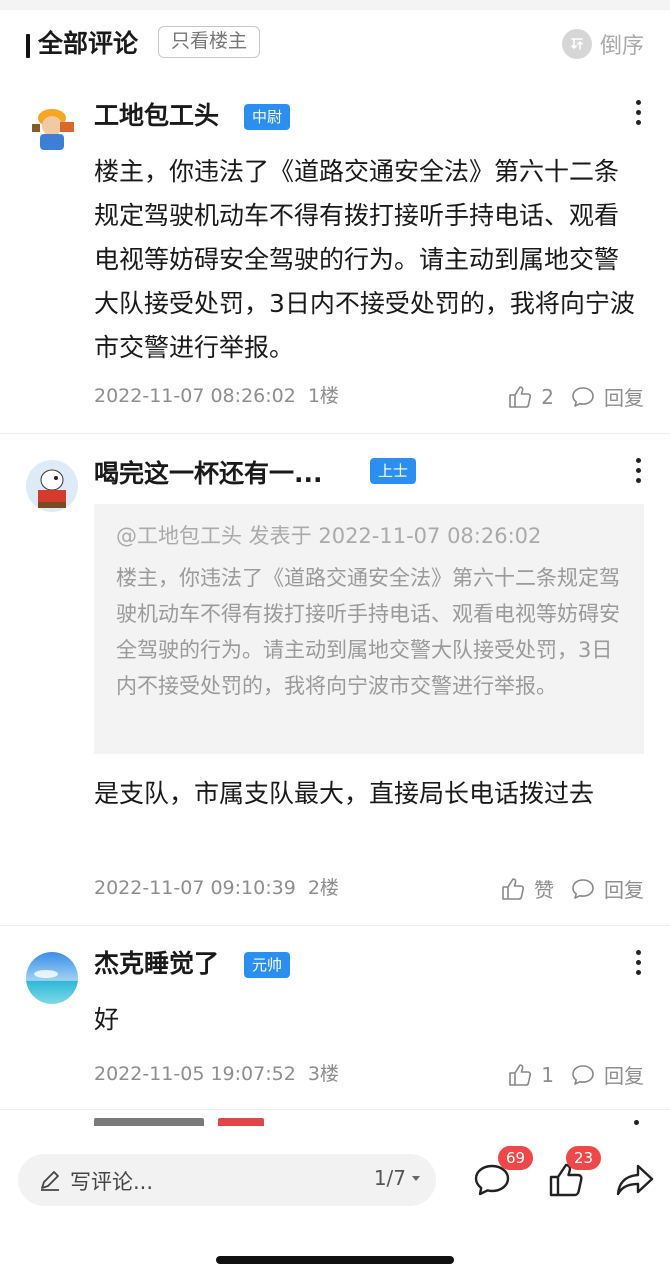  Describe the element at coordinates (527, 888) in the screenshot. I see `like-button: 赞` at that location.